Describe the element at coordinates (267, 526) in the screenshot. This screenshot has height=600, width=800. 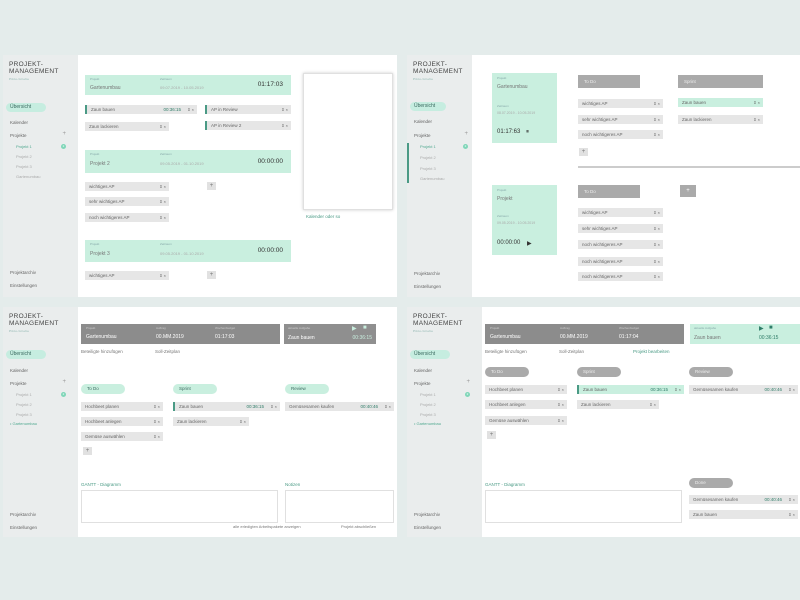
I see `show-completed-link: alle erledigten Arbeitspakete anzeigen` at that location.